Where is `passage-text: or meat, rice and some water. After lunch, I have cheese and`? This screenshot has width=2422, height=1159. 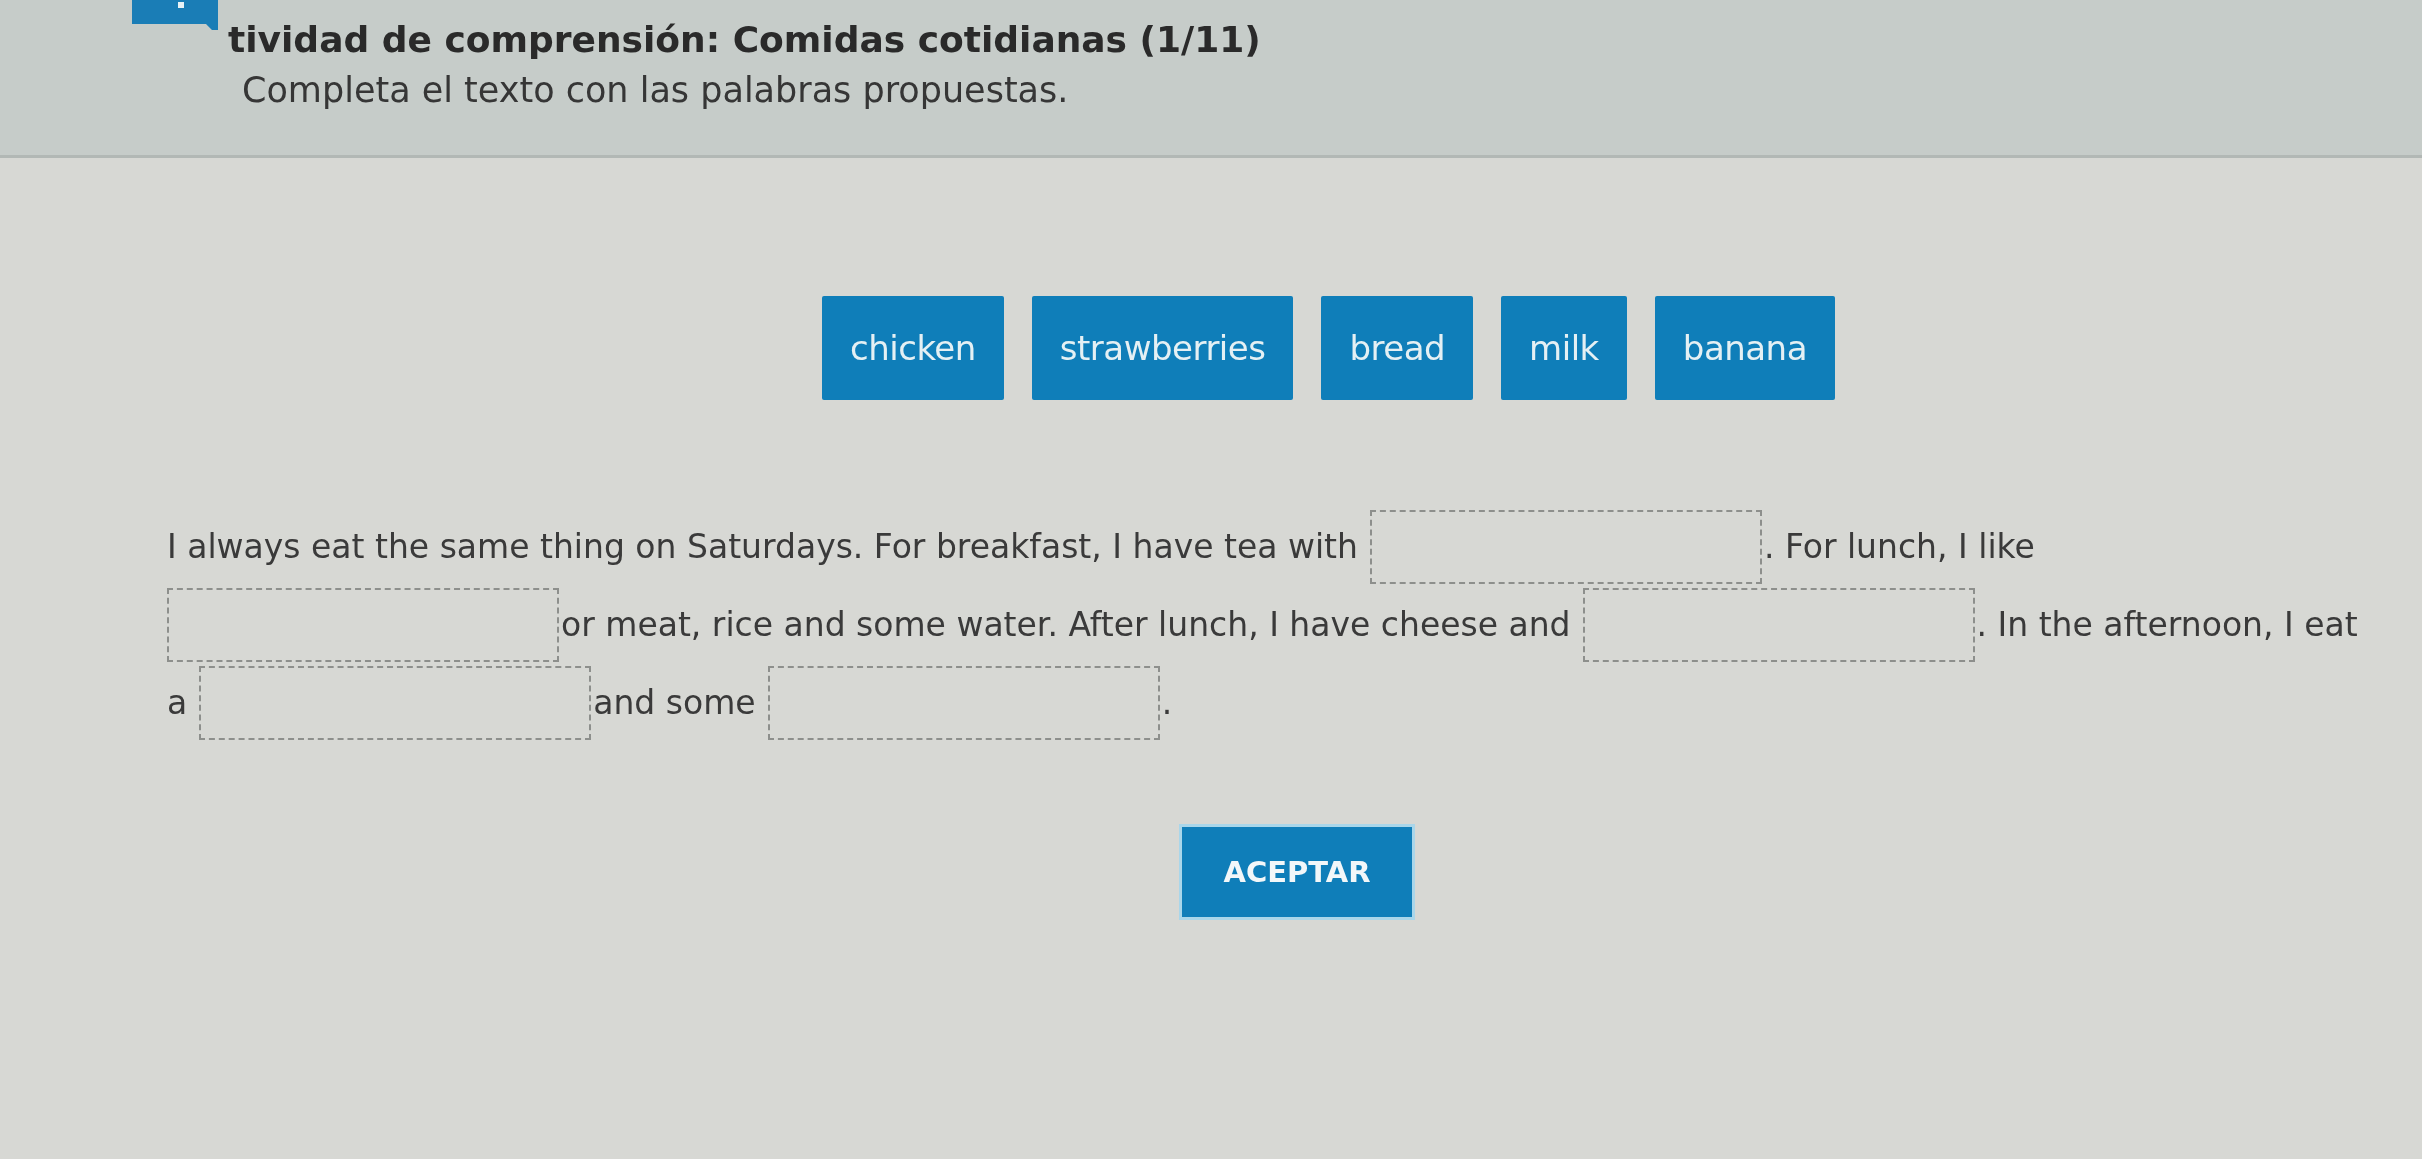
passage-text: or meat, rice and some water. After lunch, I have cheese and is located at coordinates (1066, 625).